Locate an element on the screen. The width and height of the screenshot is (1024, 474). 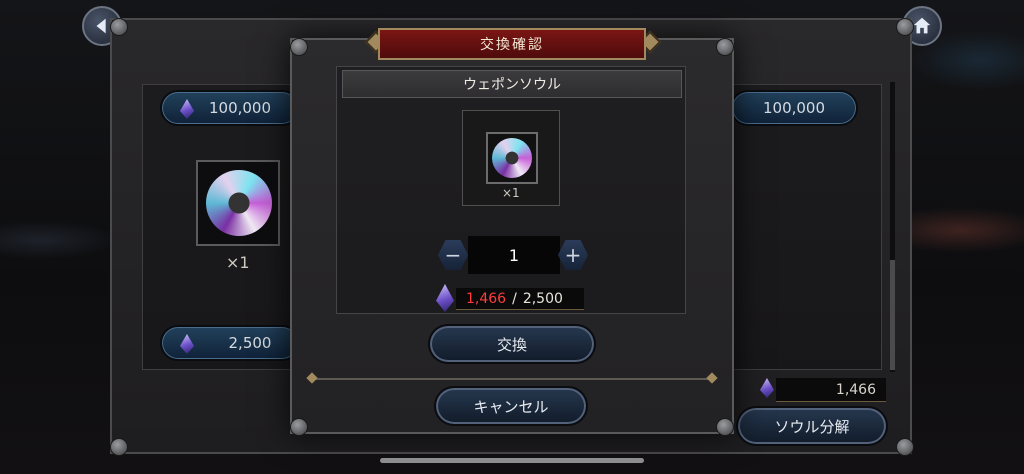
price-label: 2,500 is located at coordinates (250, 343).